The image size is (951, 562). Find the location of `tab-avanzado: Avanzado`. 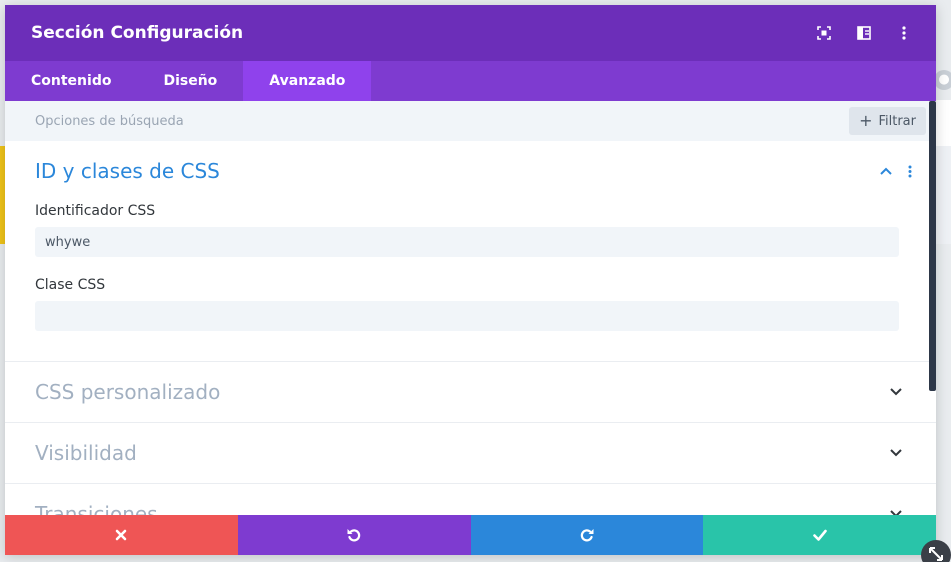

tab-avanzado: Avanzado is located at coordinates (307, 81).